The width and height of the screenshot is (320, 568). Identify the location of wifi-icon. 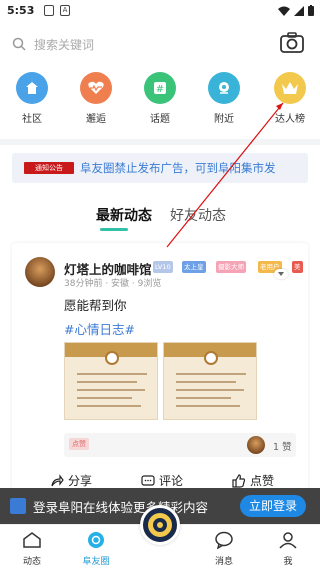
(284, 11).